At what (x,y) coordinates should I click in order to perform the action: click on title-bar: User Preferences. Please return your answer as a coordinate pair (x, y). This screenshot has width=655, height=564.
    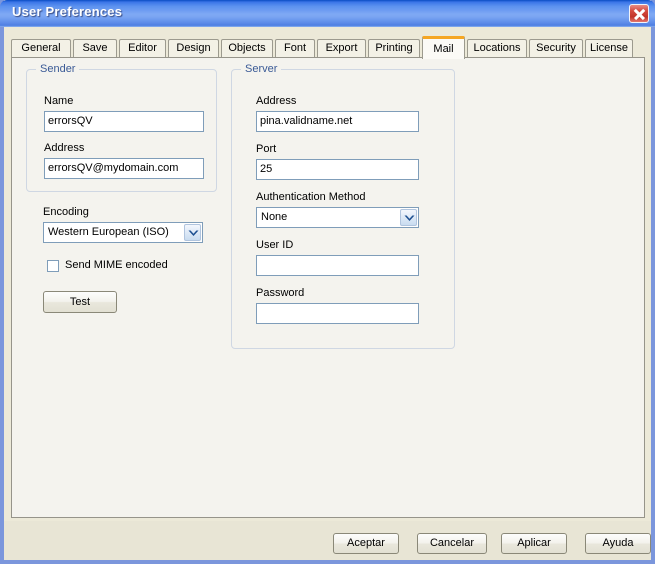
    Looking at the image, I should click on (327, 13).